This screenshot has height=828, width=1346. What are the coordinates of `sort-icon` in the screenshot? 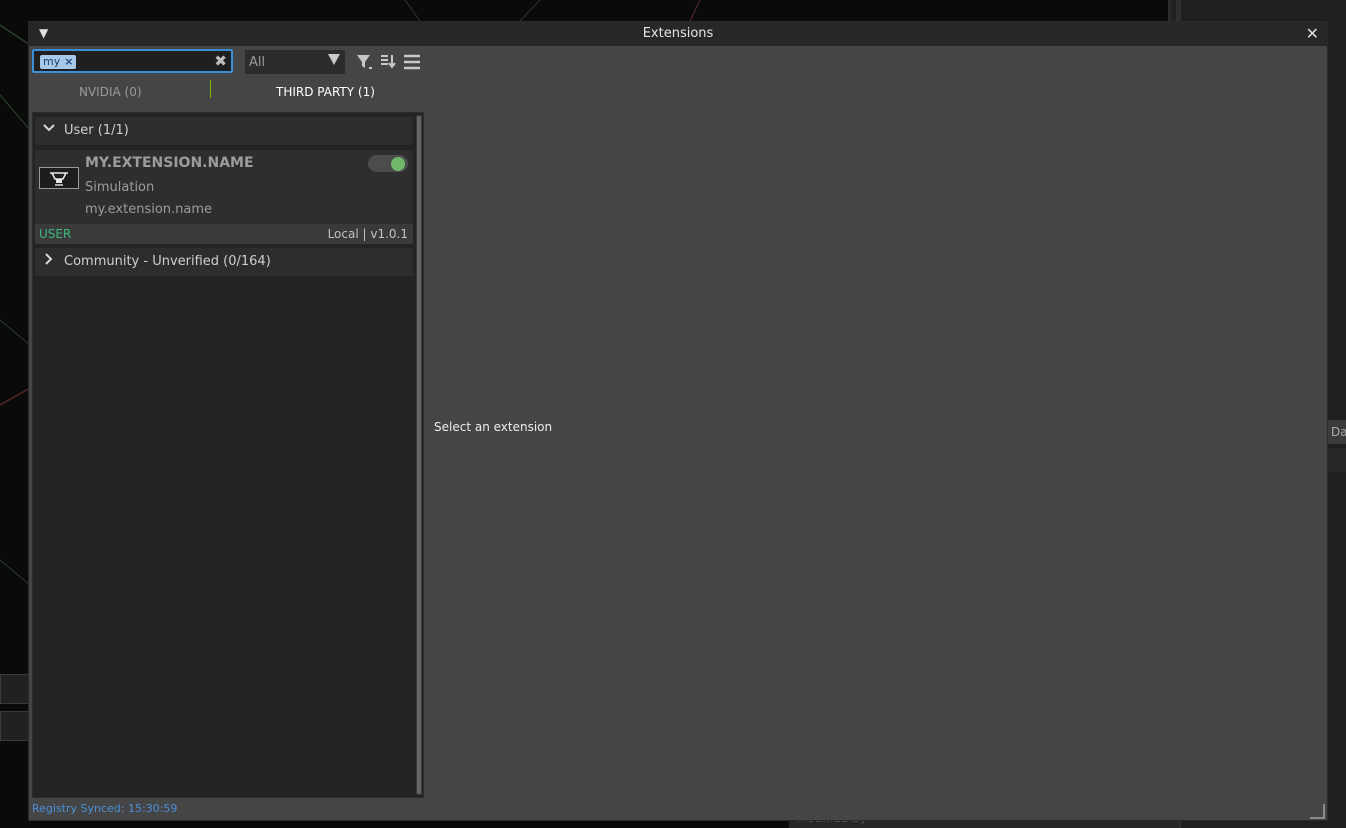 It's located at (388, 62).